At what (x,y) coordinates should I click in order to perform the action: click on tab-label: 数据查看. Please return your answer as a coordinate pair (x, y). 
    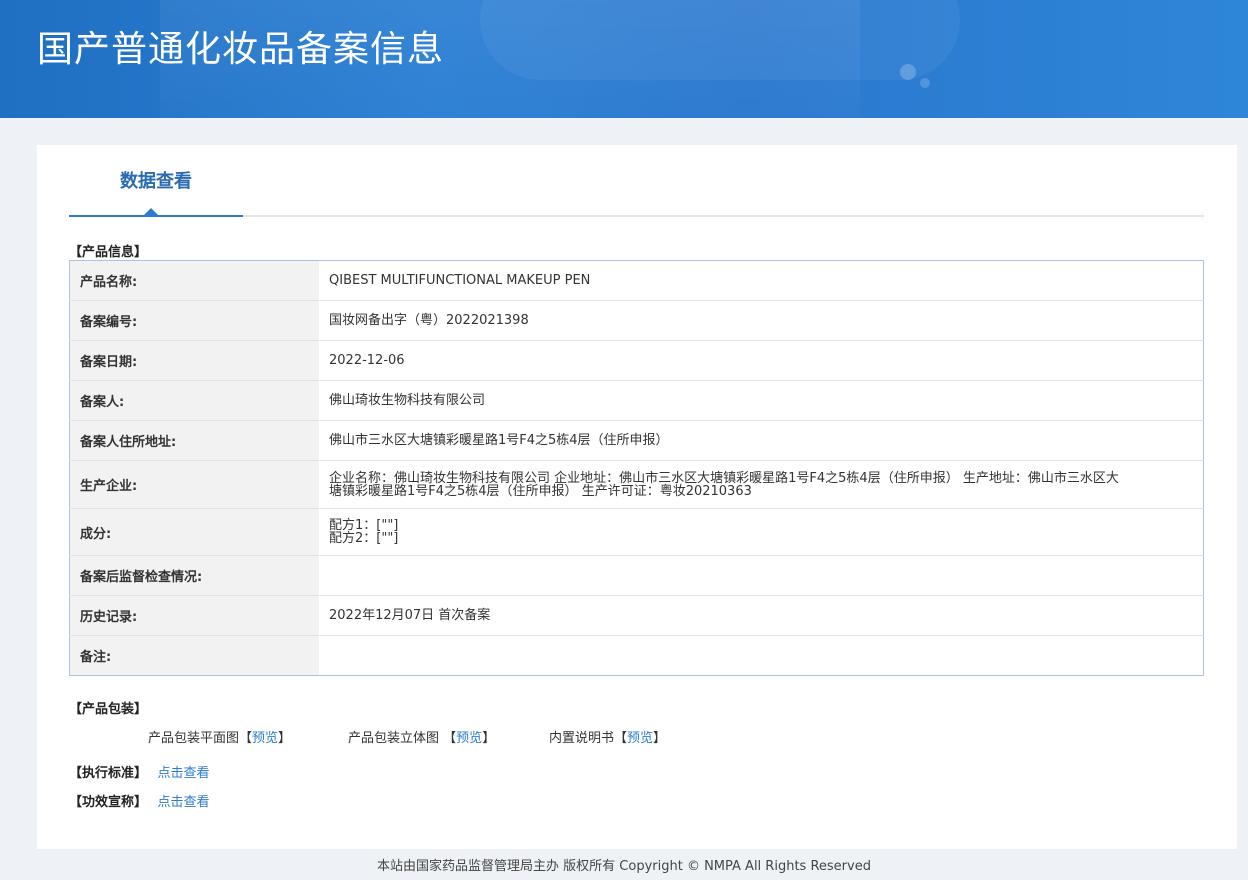
    Looking at the image, I should click on (156, 181).